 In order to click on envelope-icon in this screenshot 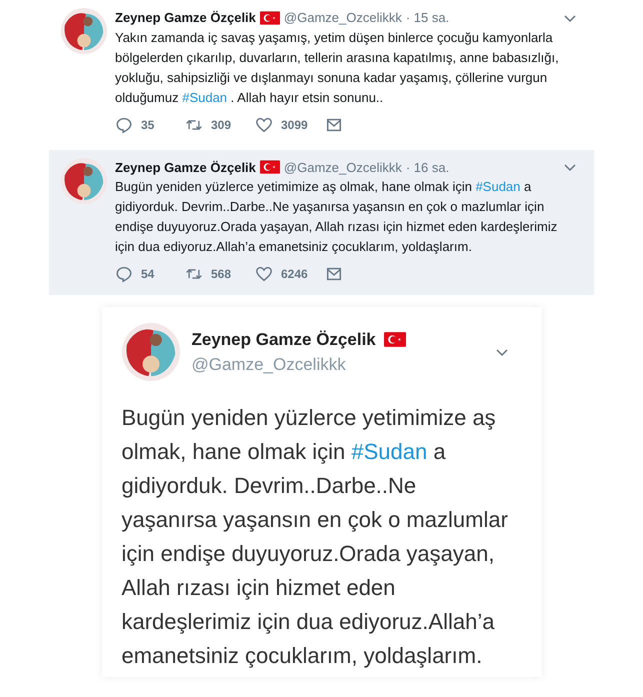, I will do `click(334, 274)`.